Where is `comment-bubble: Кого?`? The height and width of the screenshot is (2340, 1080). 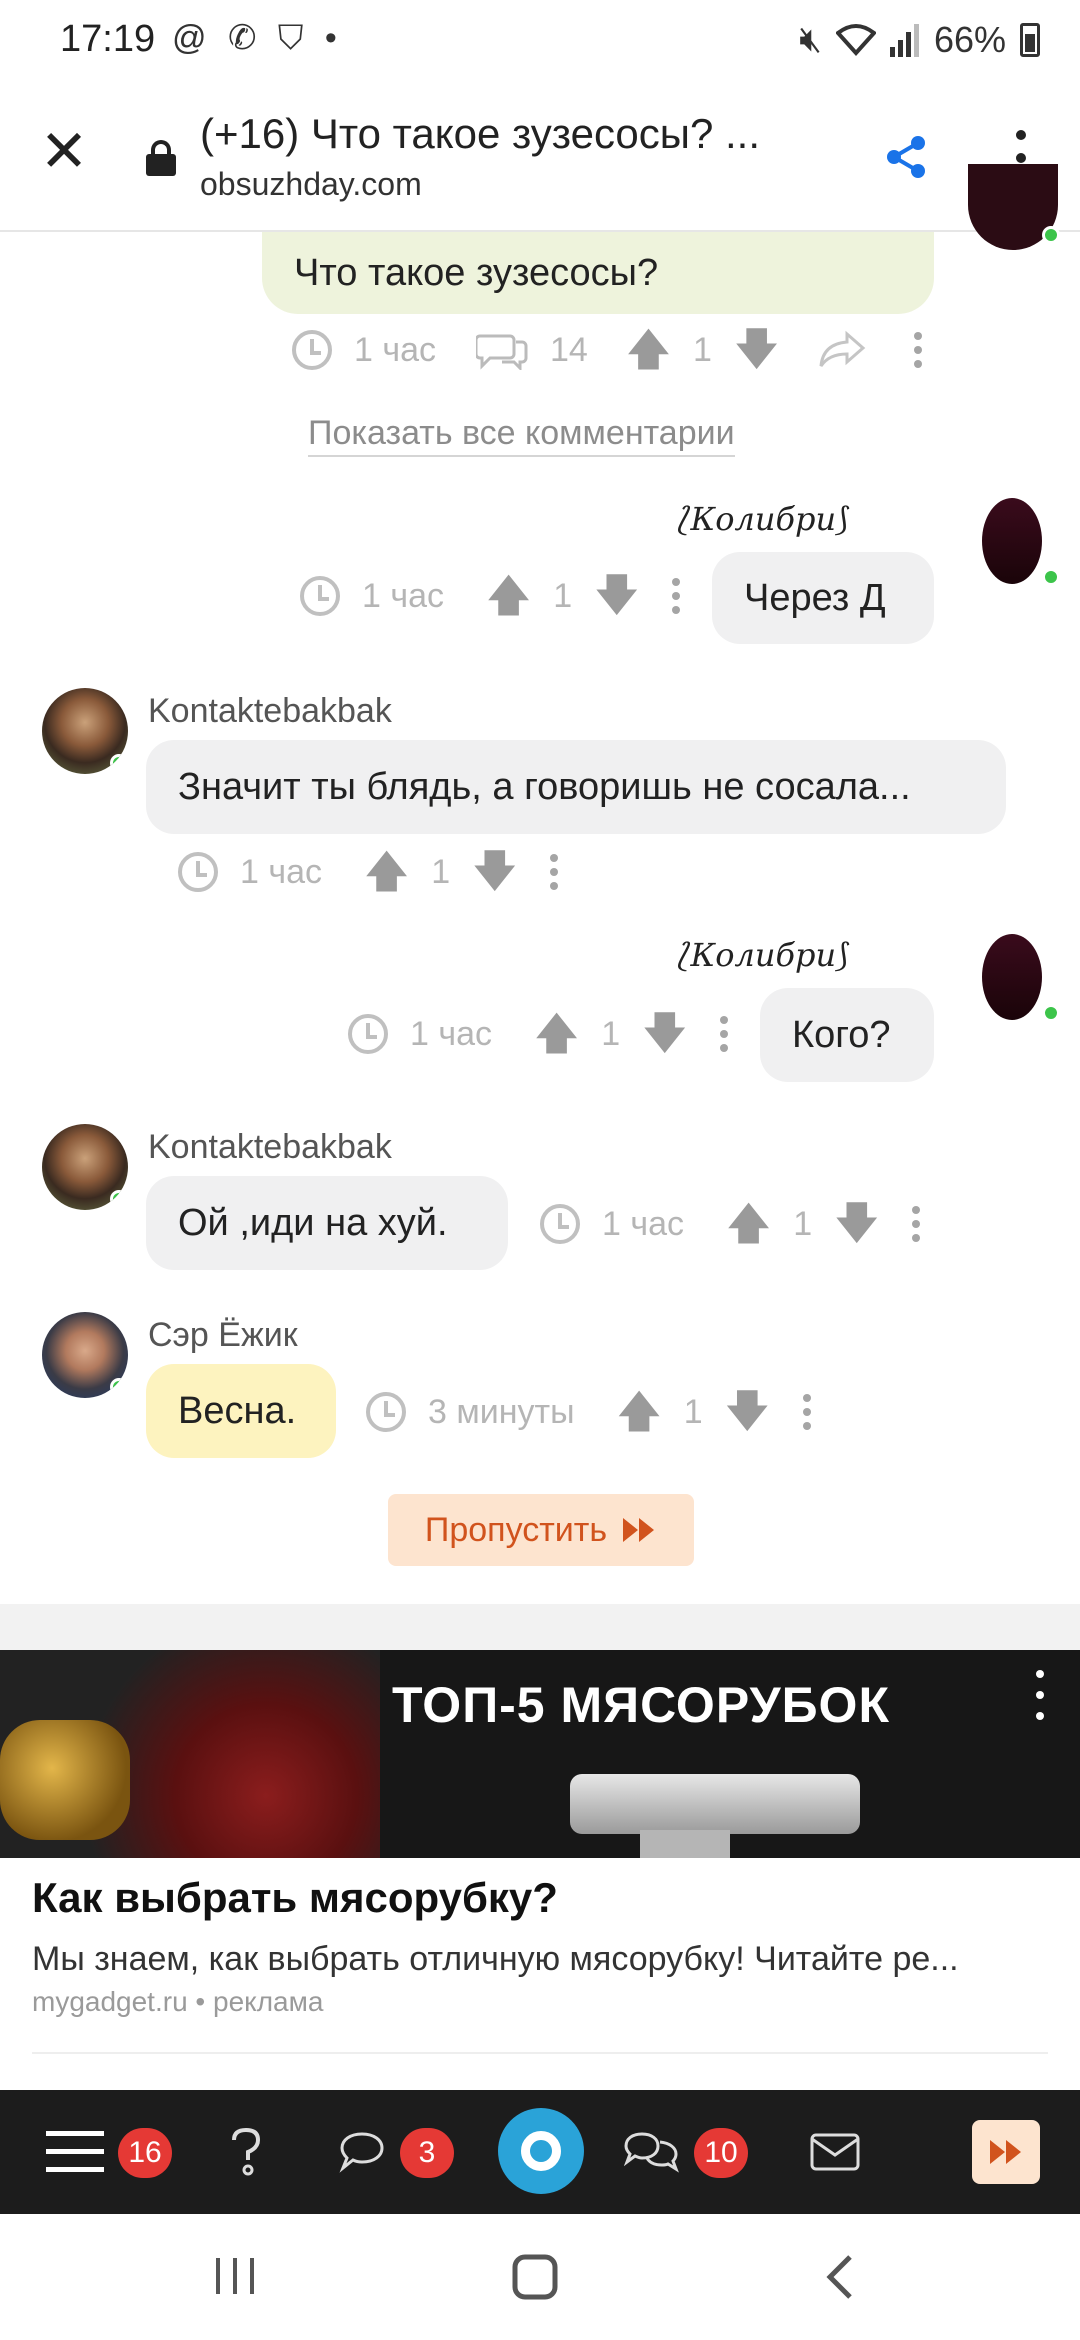 comment-bubble: Кого? is located at coordinates (847, 1035).